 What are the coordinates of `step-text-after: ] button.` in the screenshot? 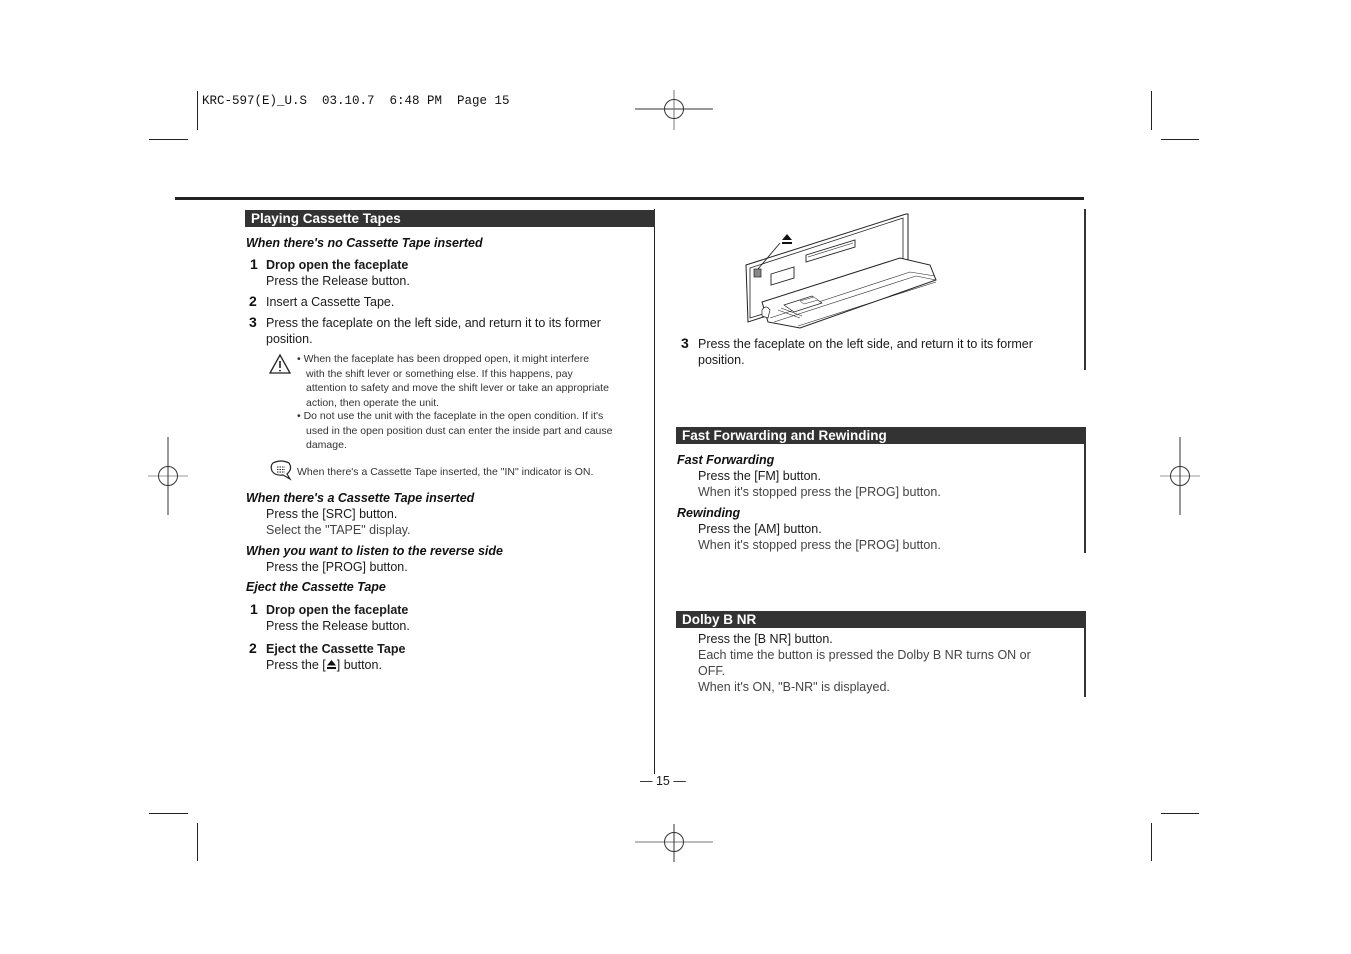 It's located at (359, 665).